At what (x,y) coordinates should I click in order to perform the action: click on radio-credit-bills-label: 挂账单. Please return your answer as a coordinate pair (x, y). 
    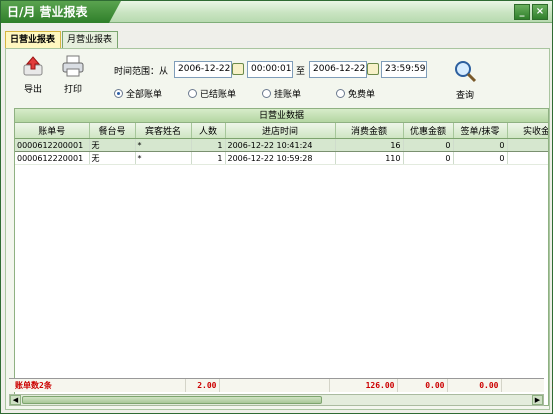
    Looking at the image, I should click on (288, 95).